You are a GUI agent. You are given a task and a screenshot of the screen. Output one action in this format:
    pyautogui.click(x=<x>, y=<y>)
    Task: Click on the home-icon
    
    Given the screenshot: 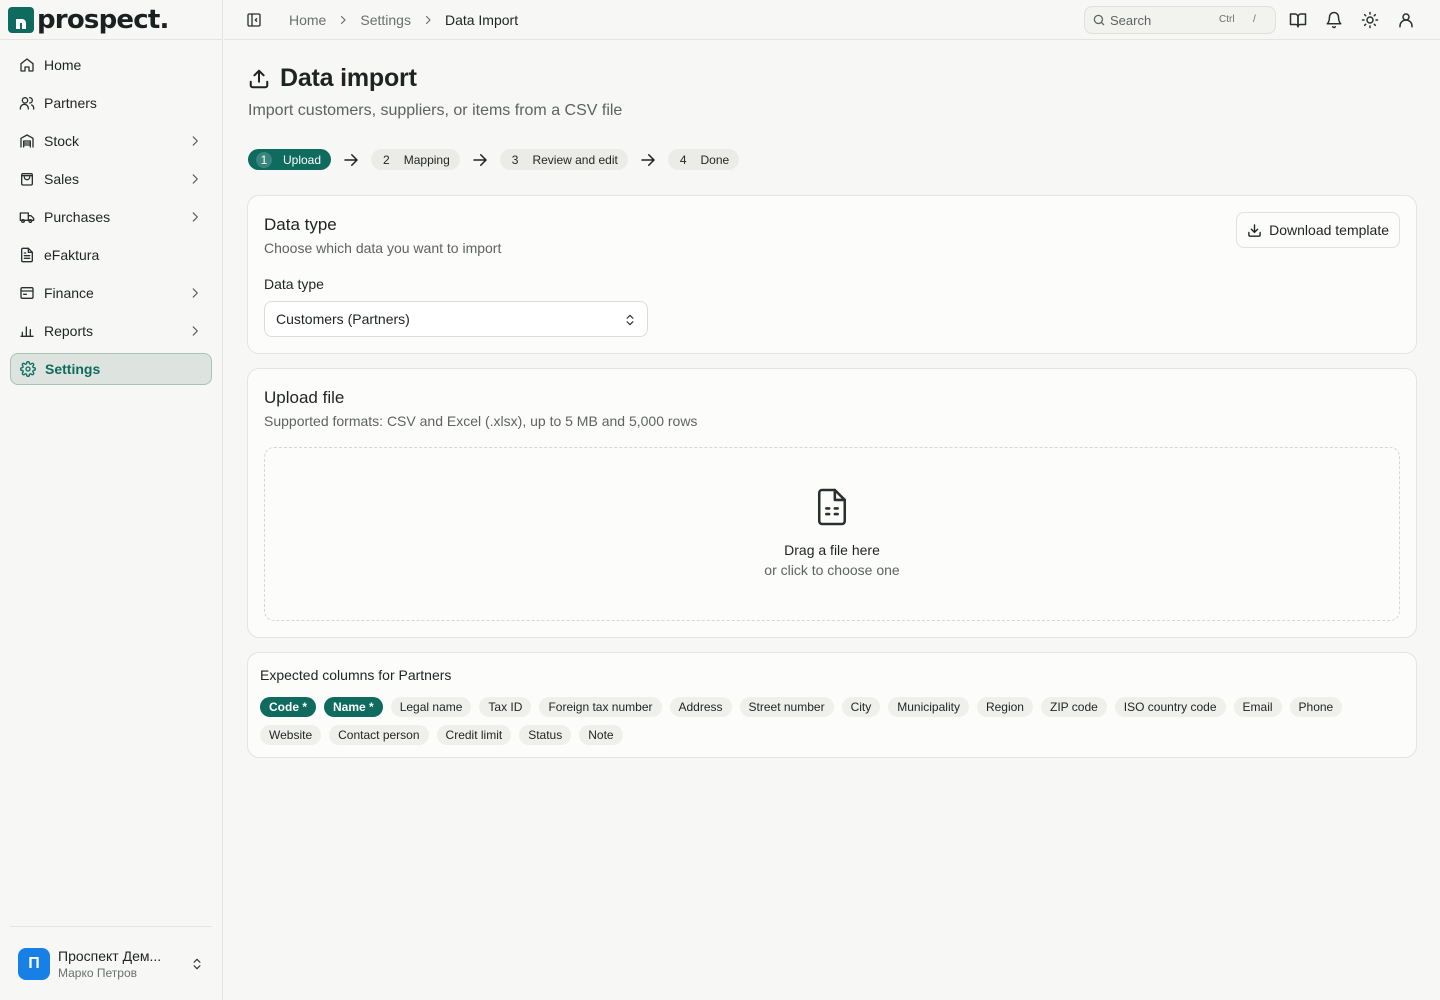 What is the action you would take?
    pyautogui.click(x=27, y=65)
    